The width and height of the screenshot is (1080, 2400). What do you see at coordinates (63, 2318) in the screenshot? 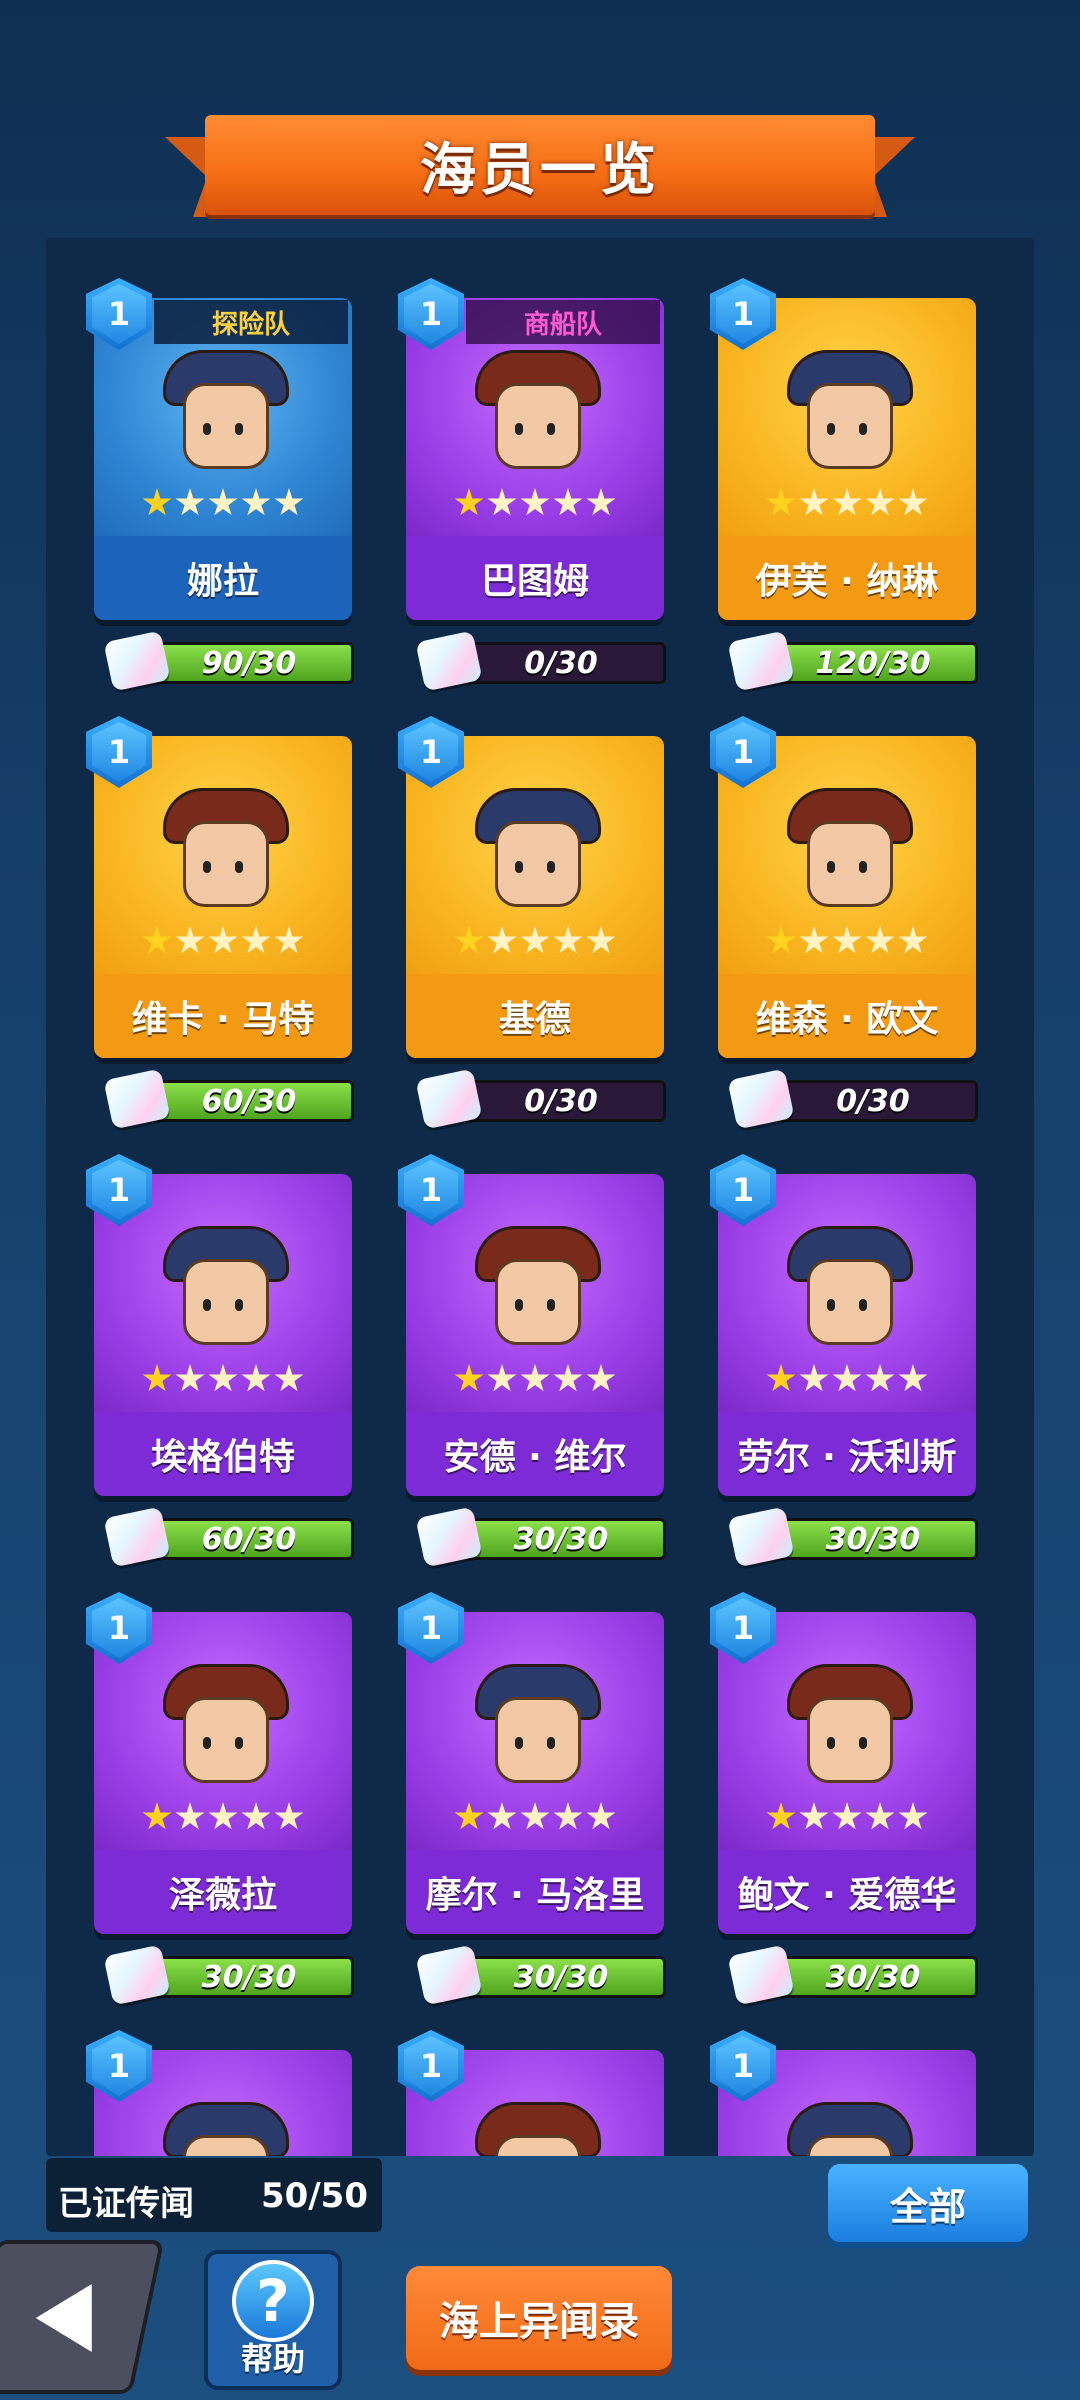
I see `back-arrow-icon` at bounding box center [63, 2318].